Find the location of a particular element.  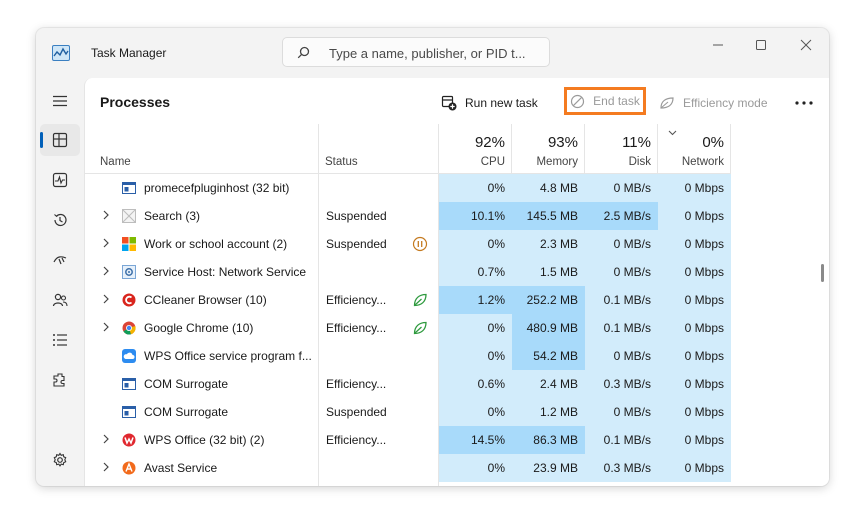

memory-cell: 2.3 MB is located at coordinates (548, 244).